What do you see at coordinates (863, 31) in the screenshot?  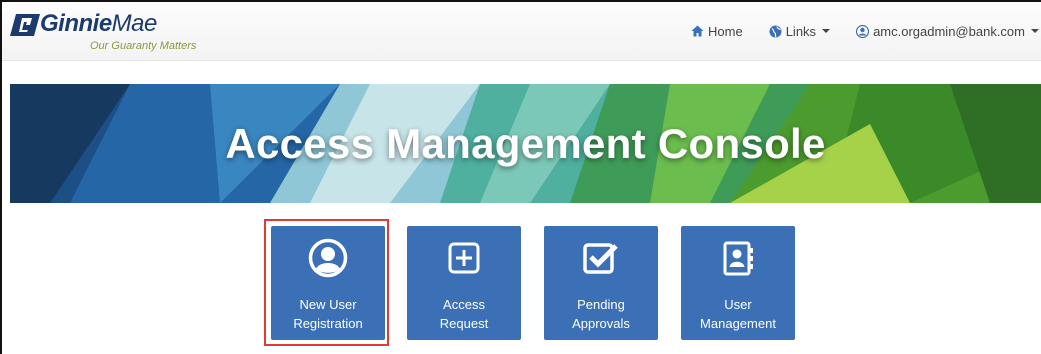 I see `user-circle-icon` at bounding box center [863, 31].